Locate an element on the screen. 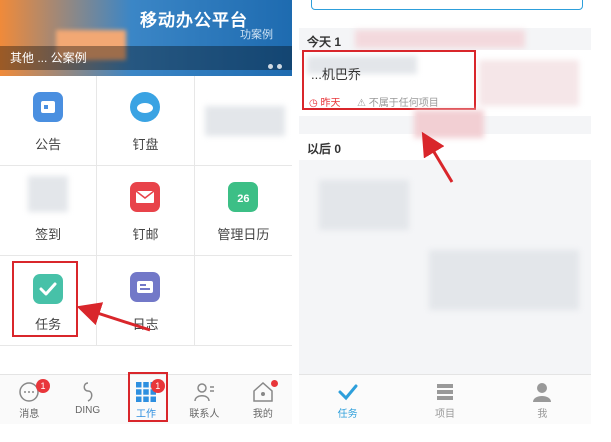 This screenshot has width=611, height=442. grid-item-log: 日志 is located at coordinates (146, 301).